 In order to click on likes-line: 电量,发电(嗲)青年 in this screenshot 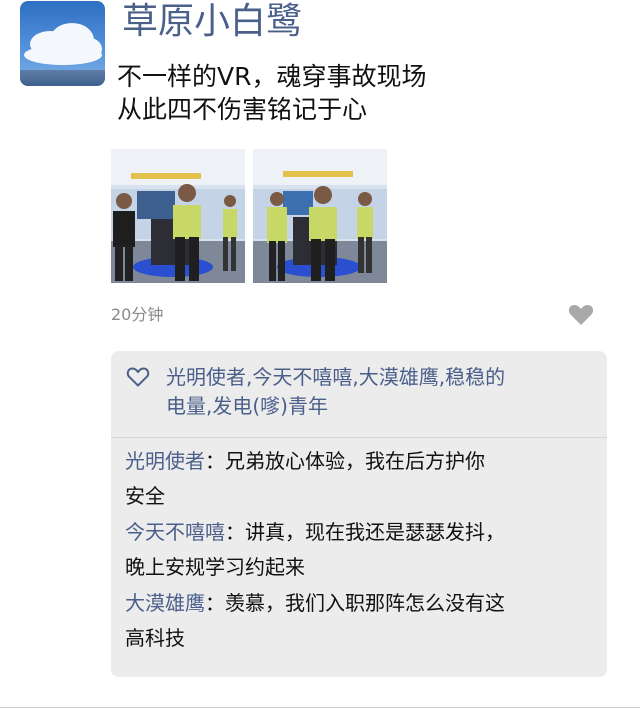, I will do `click(247, 406)`.